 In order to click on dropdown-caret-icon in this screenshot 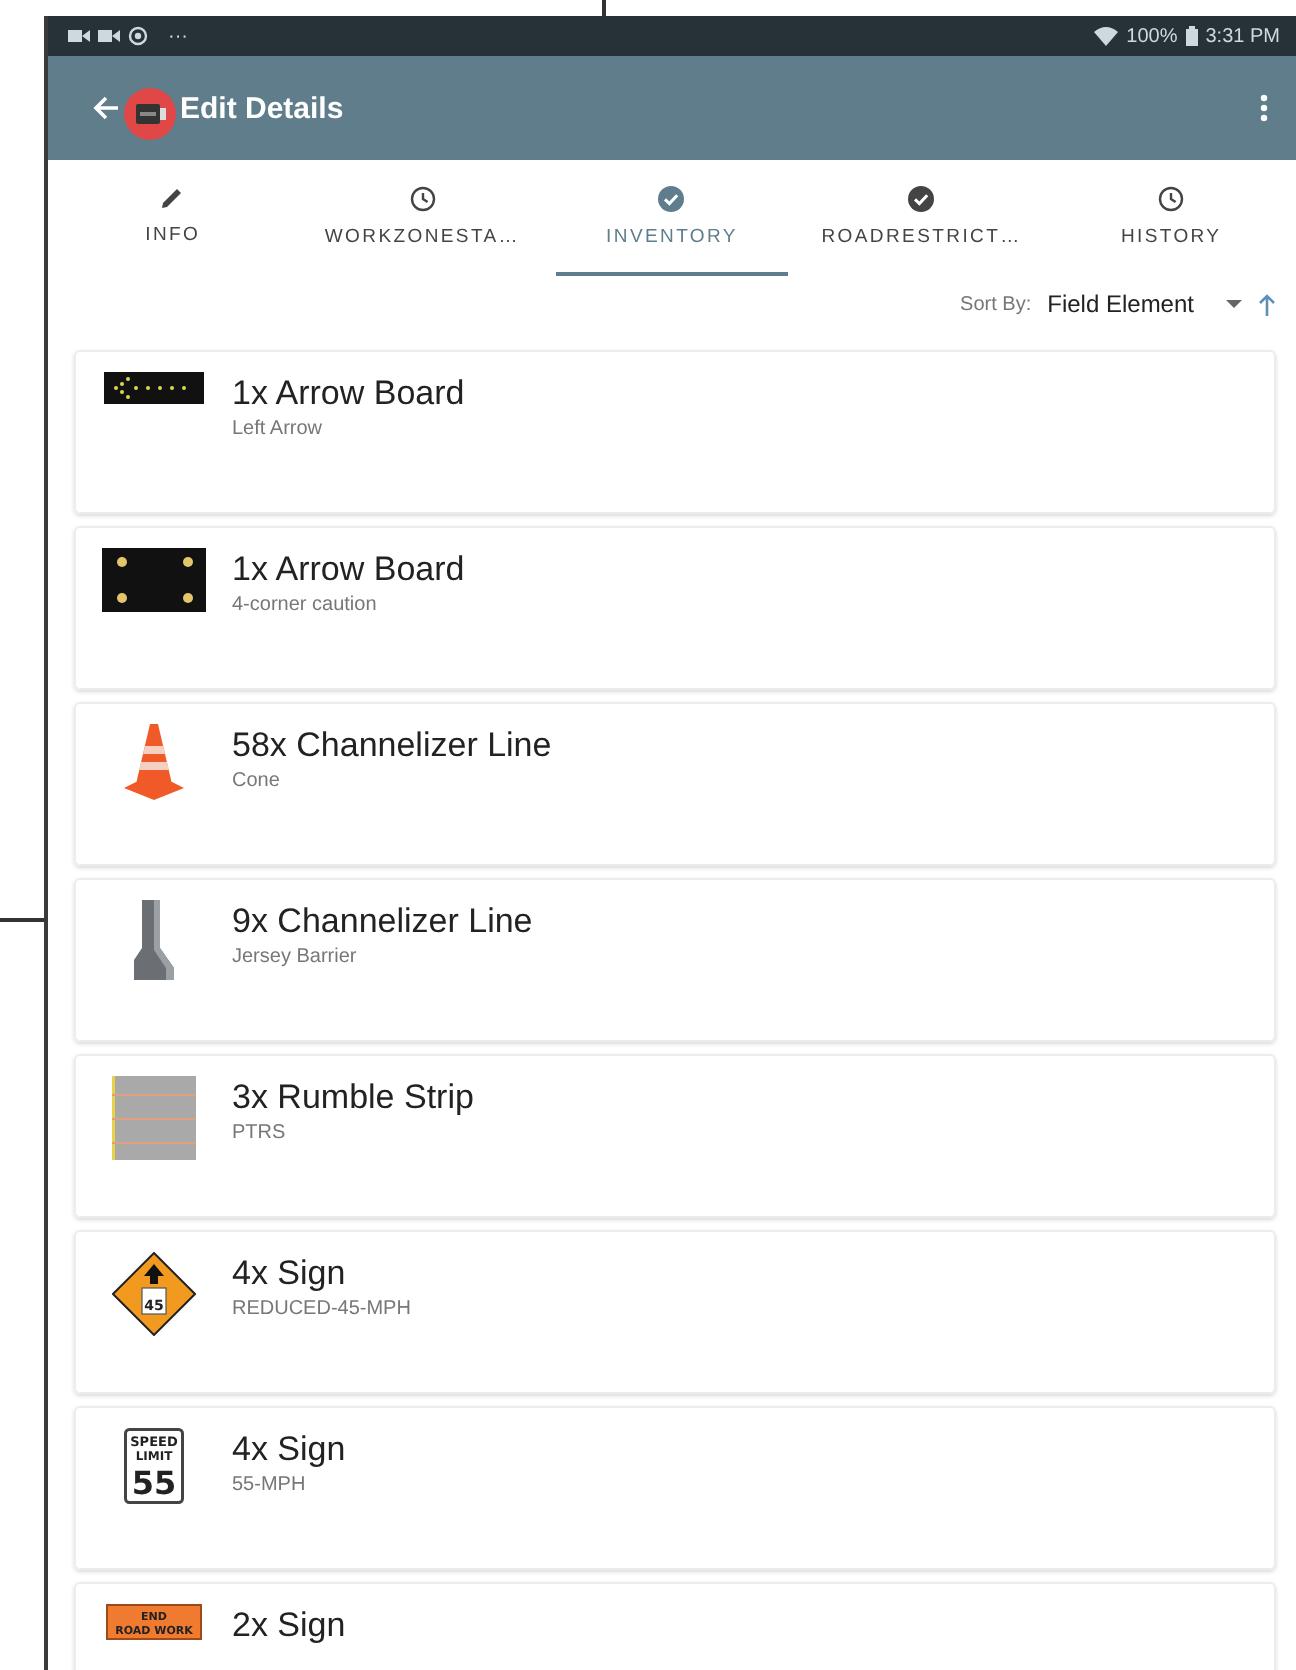, I will do `click(1234, 304)`.